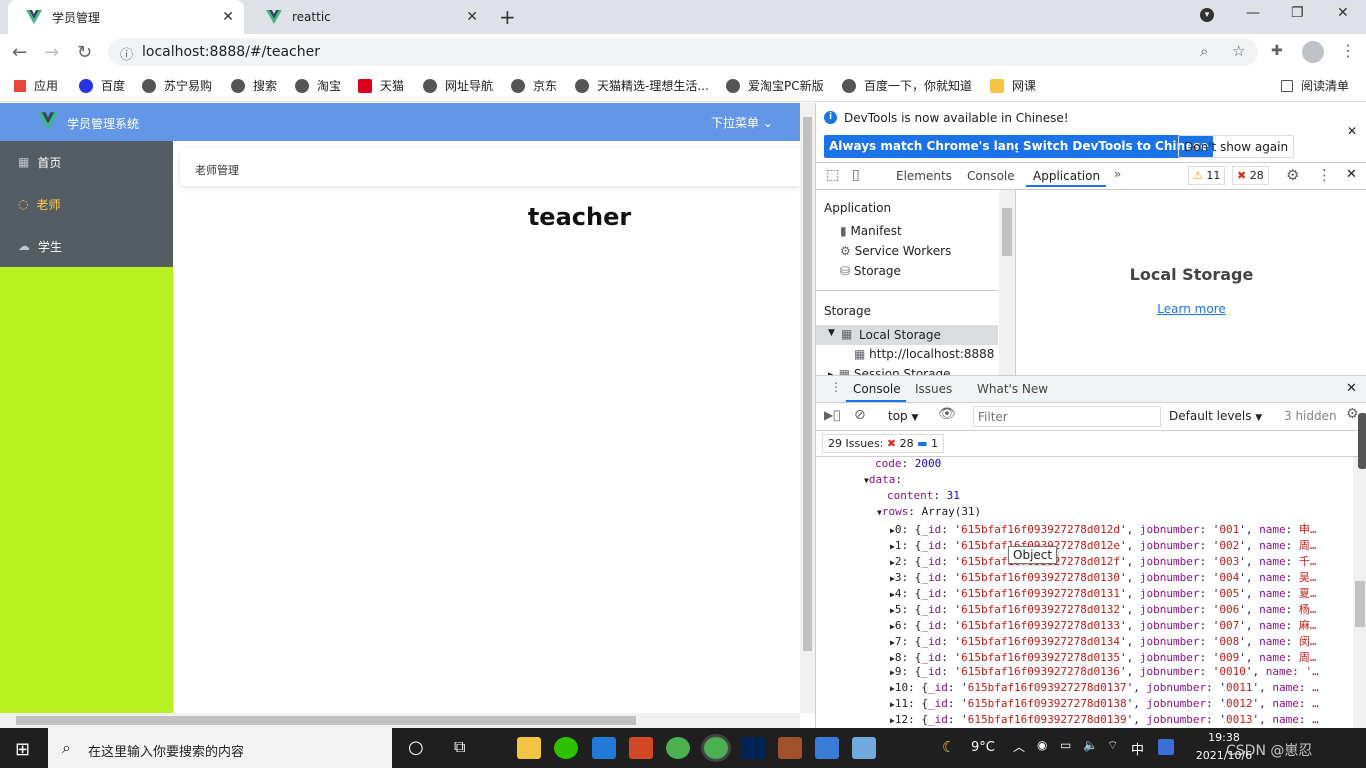 This screenshot has height=768, width=1366. I want to click on errors-badge: ✖ 28, so click(1250, 175).